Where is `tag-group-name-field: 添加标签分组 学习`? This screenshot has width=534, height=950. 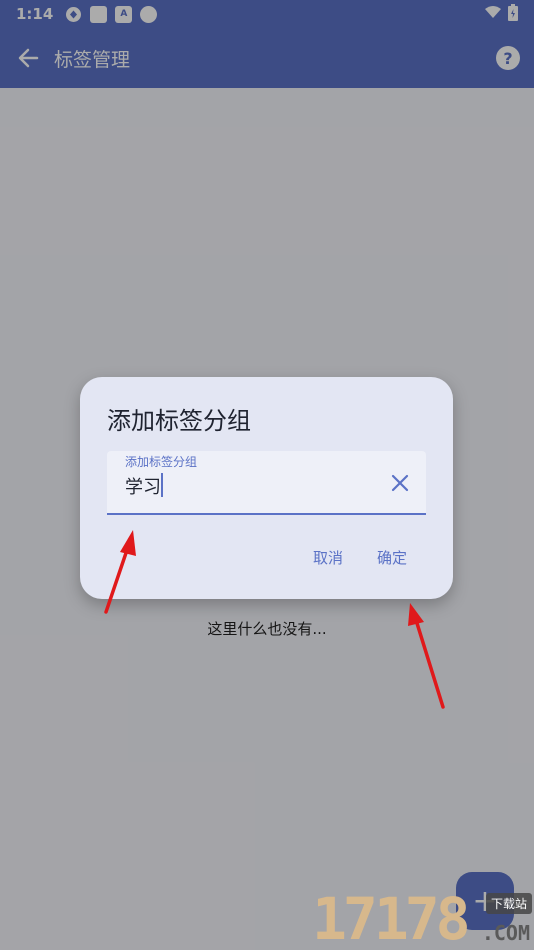 tag-group-name-field: 添加标签分组 学习 is located at coordinates (266, 483).